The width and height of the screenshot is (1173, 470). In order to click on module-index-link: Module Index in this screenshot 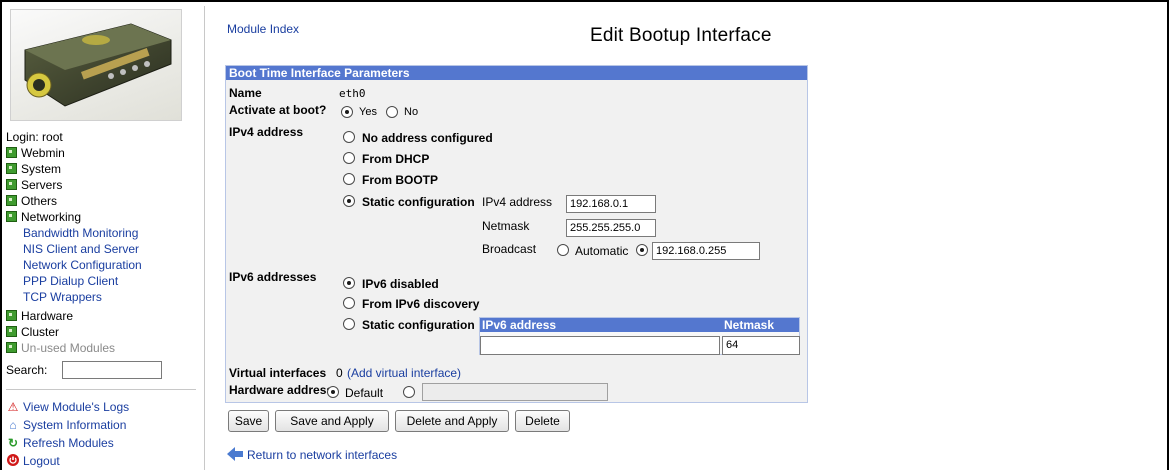, I will do `click(263, 29)`.